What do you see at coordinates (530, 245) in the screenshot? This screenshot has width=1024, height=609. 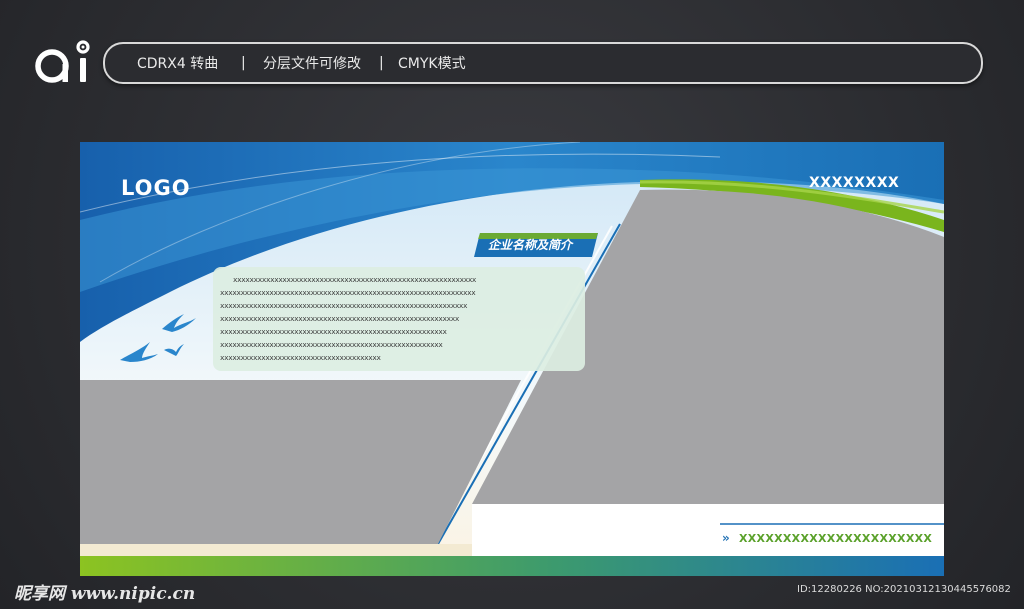 I see `company-tag-label: 企业名称及简介` at bounding box center [530, 245].